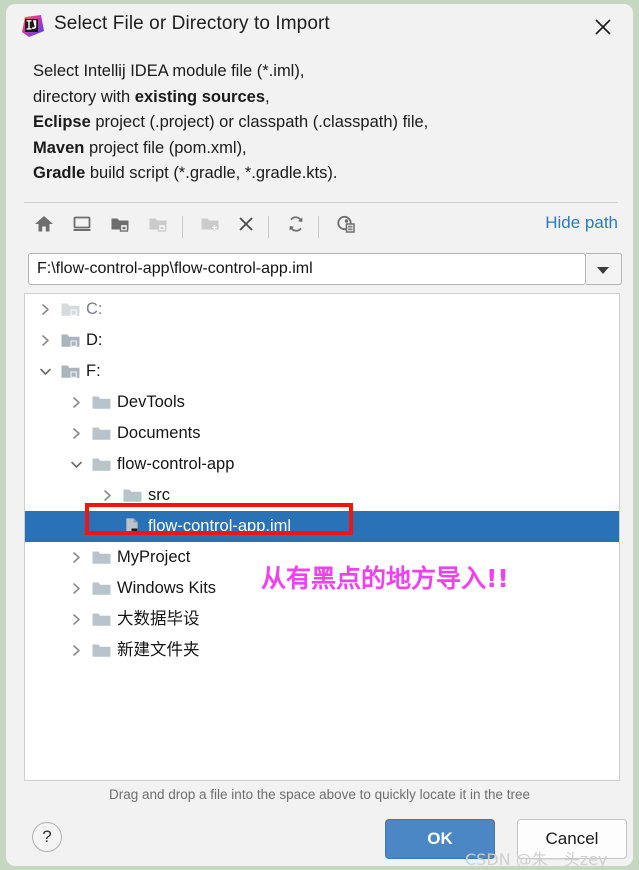 The width and height of the screenshot is (639, 870). Describe the element at coordinates (154, 557) in the screenshot. I see `tree-item-label: MyProject` at that location.